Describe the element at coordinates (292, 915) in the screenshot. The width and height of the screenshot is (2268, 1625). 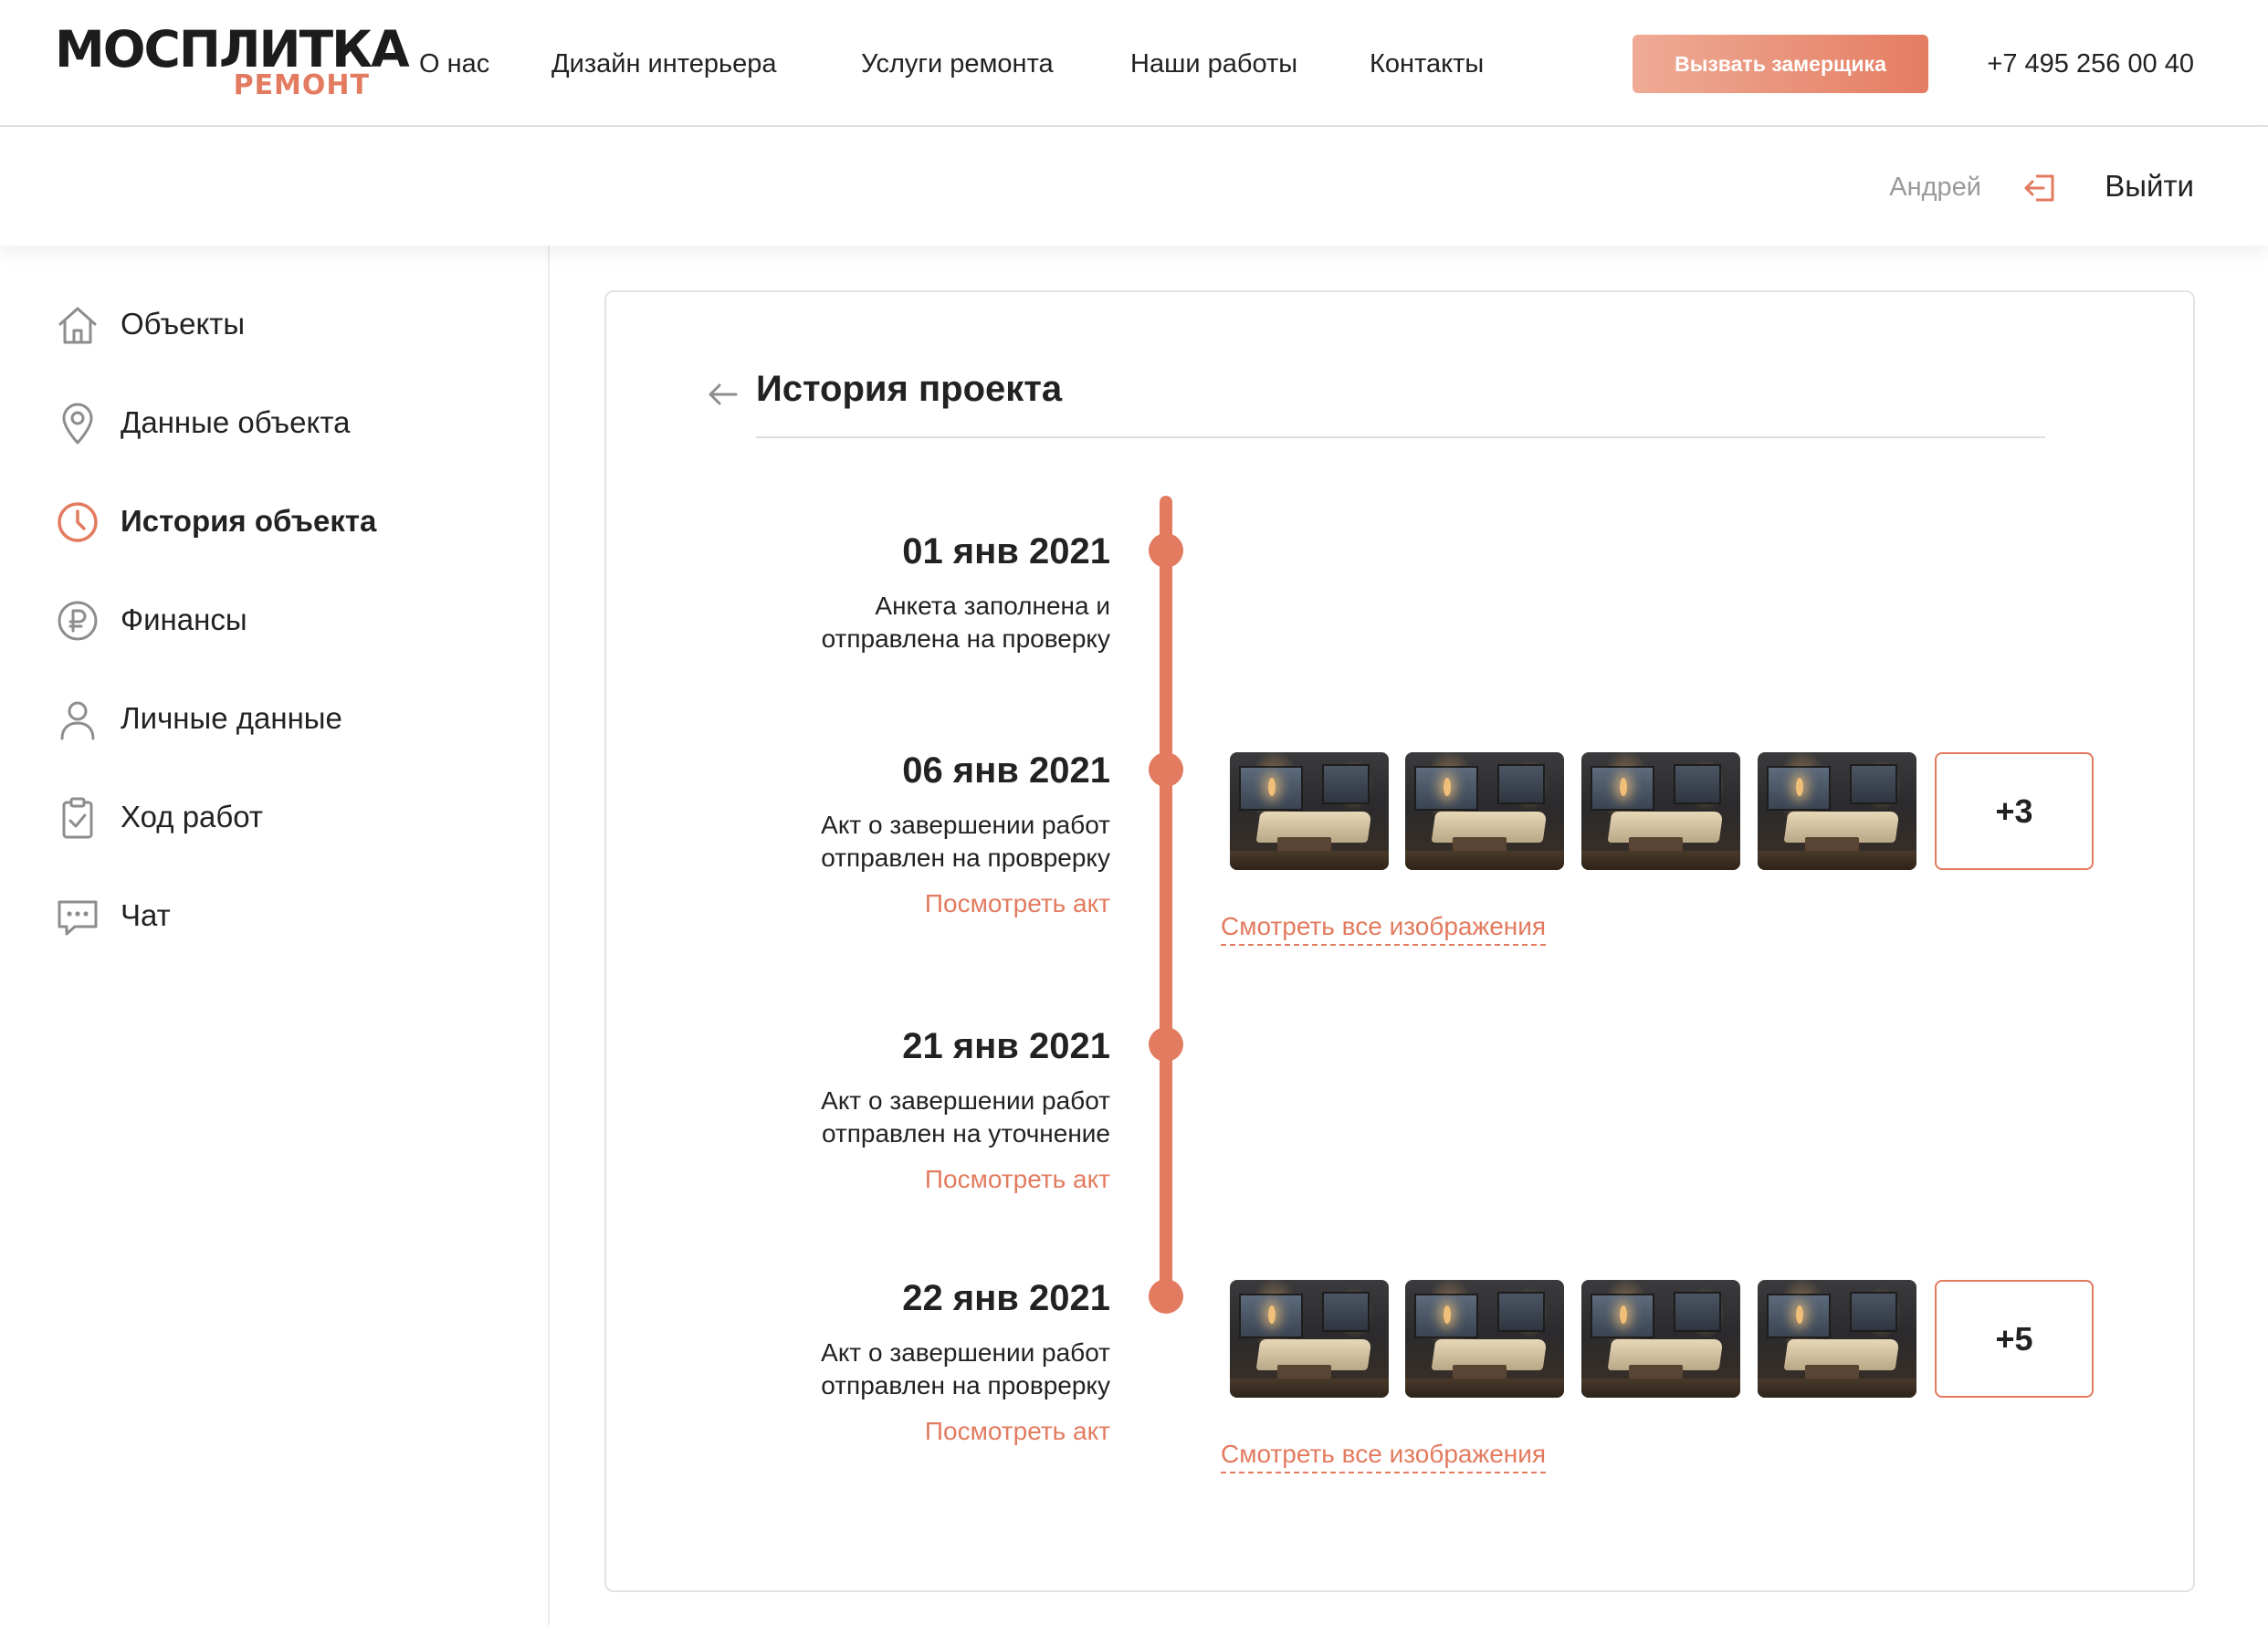
I see `sidebar-item-chat: Чат` at that location.